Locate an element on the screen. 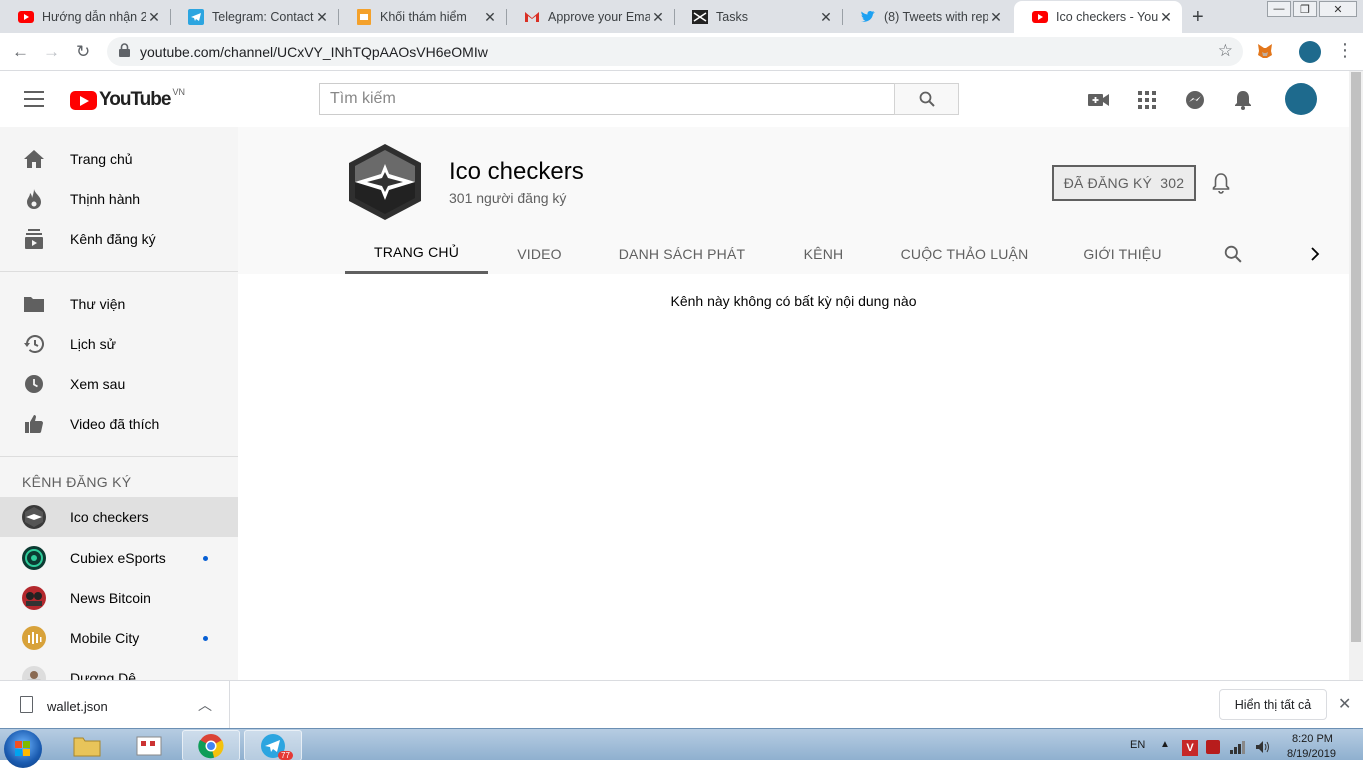 Image resolution: width=1363 pixels, height=773 pixels. notification-bell-icon is located at coordinates (1221, 183).